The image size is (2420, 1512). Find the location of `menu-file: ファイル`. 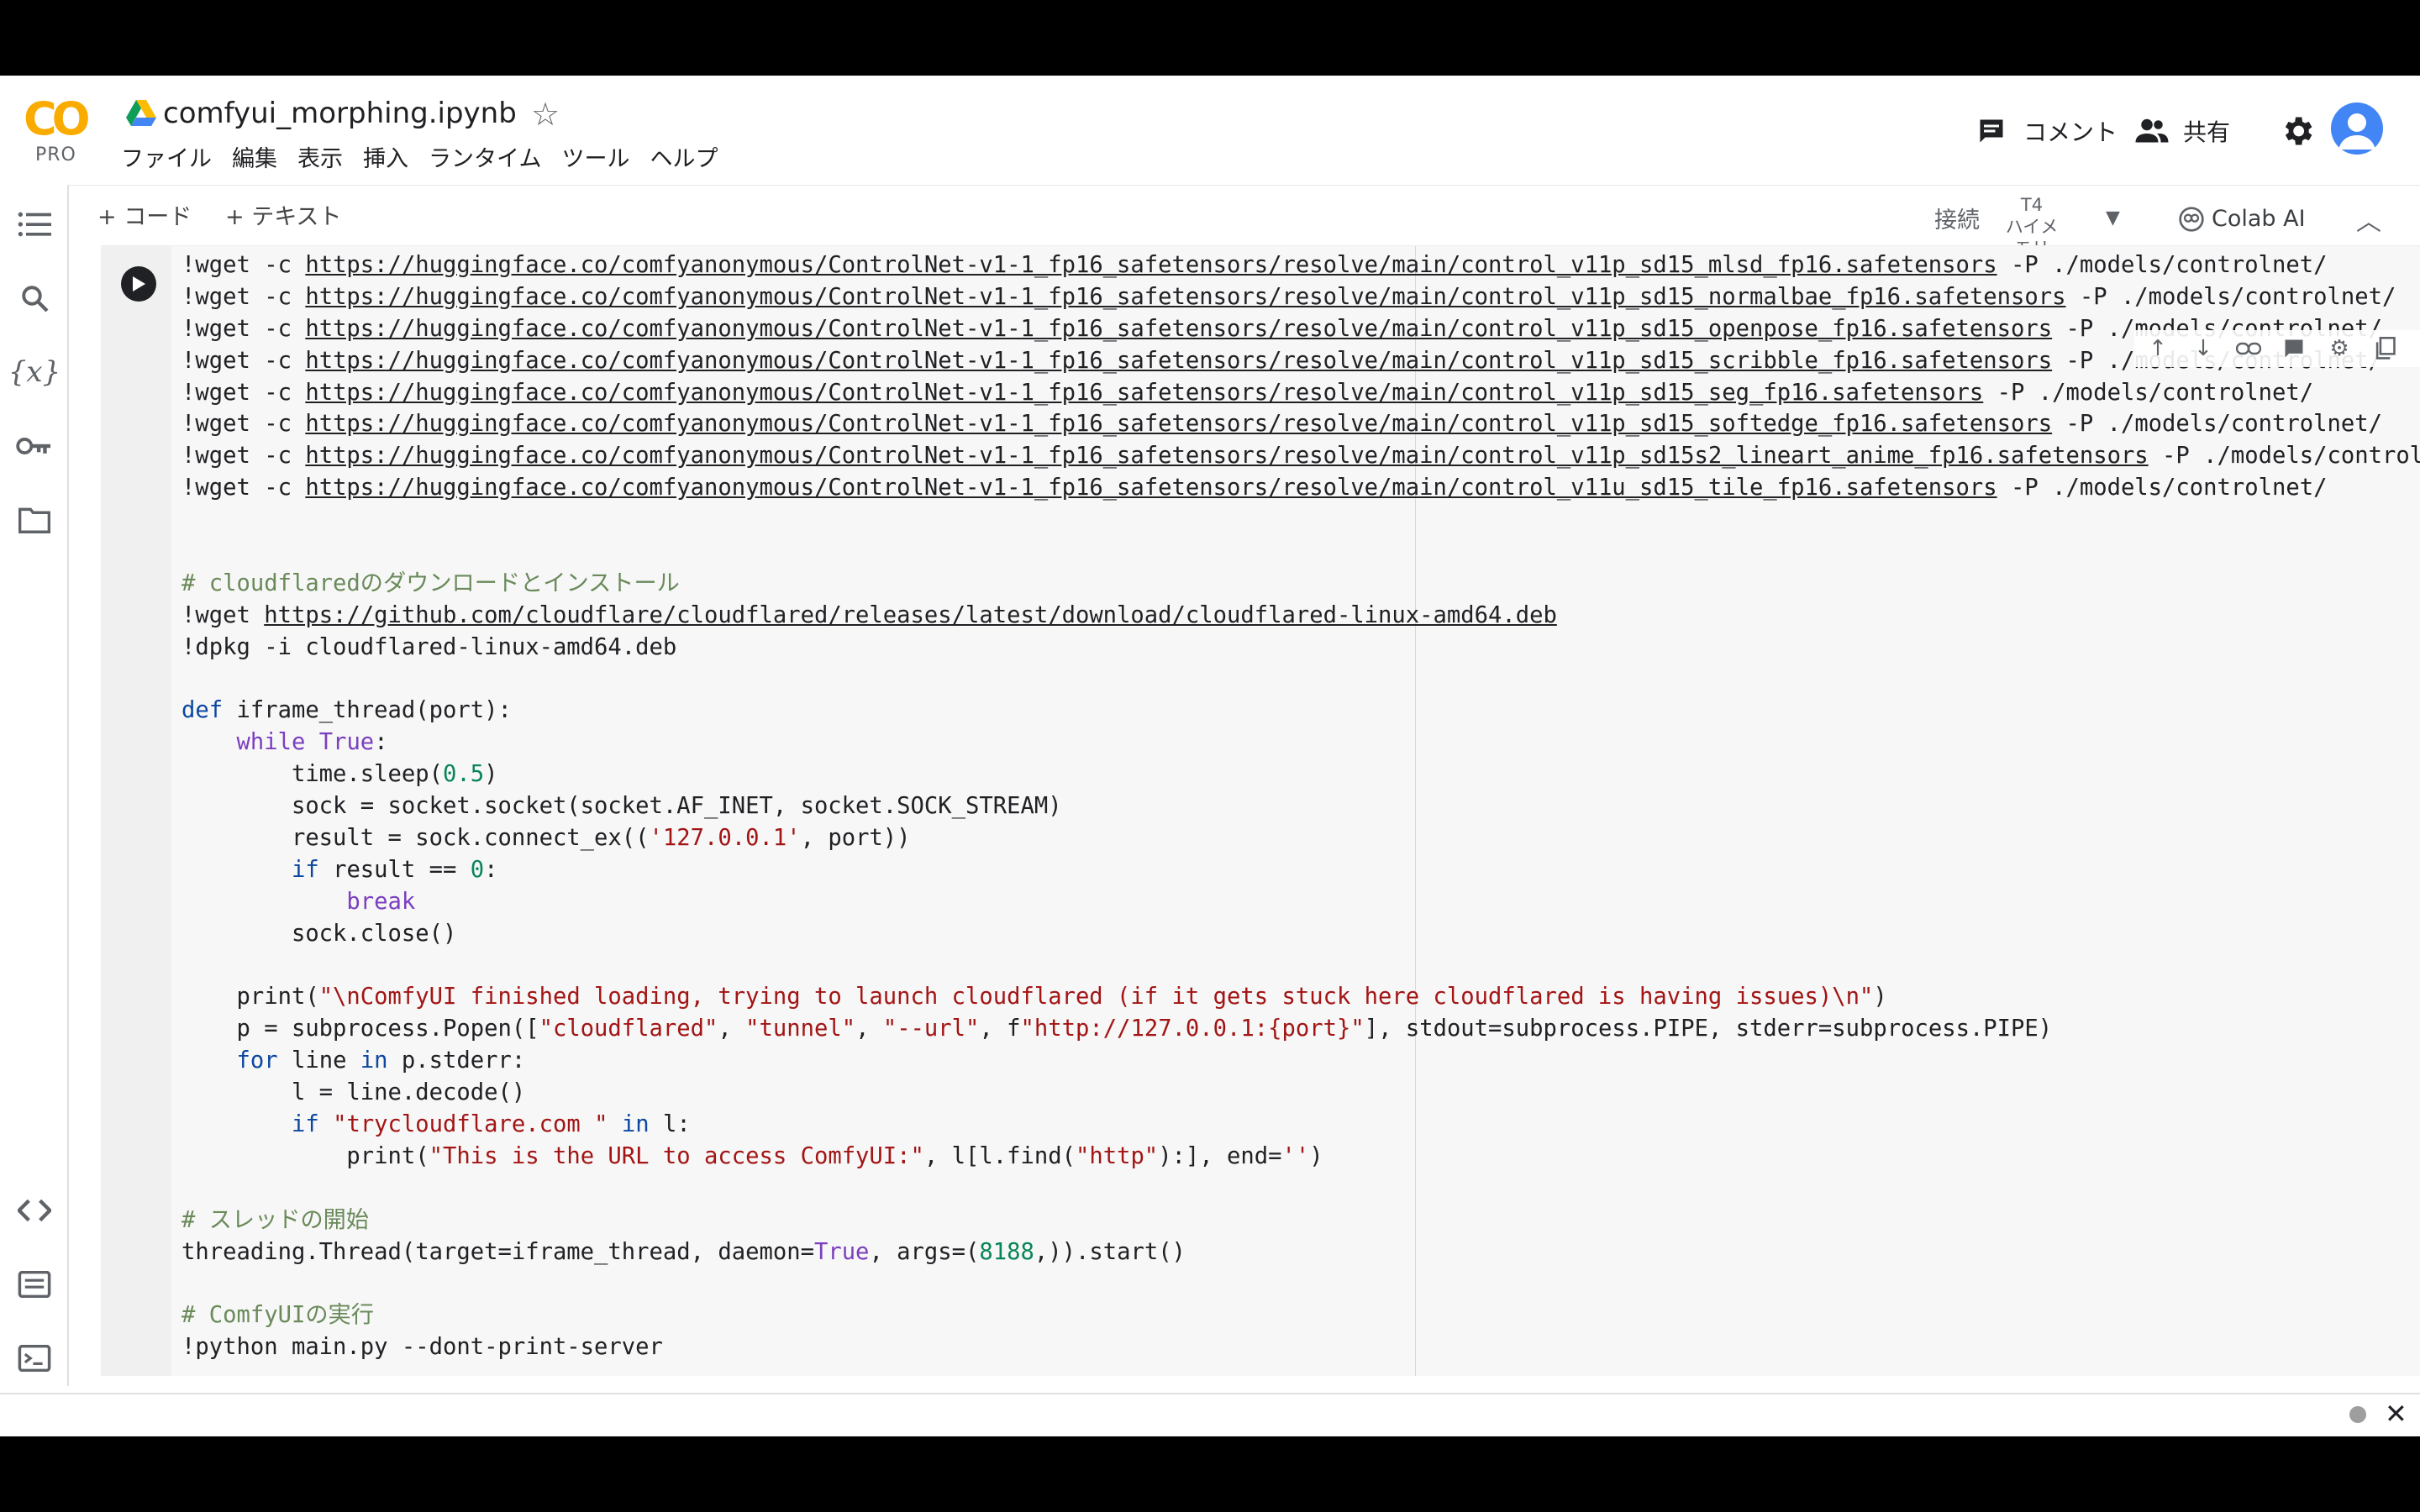

menu-file: ファイル is located at coordinates (172, 159).